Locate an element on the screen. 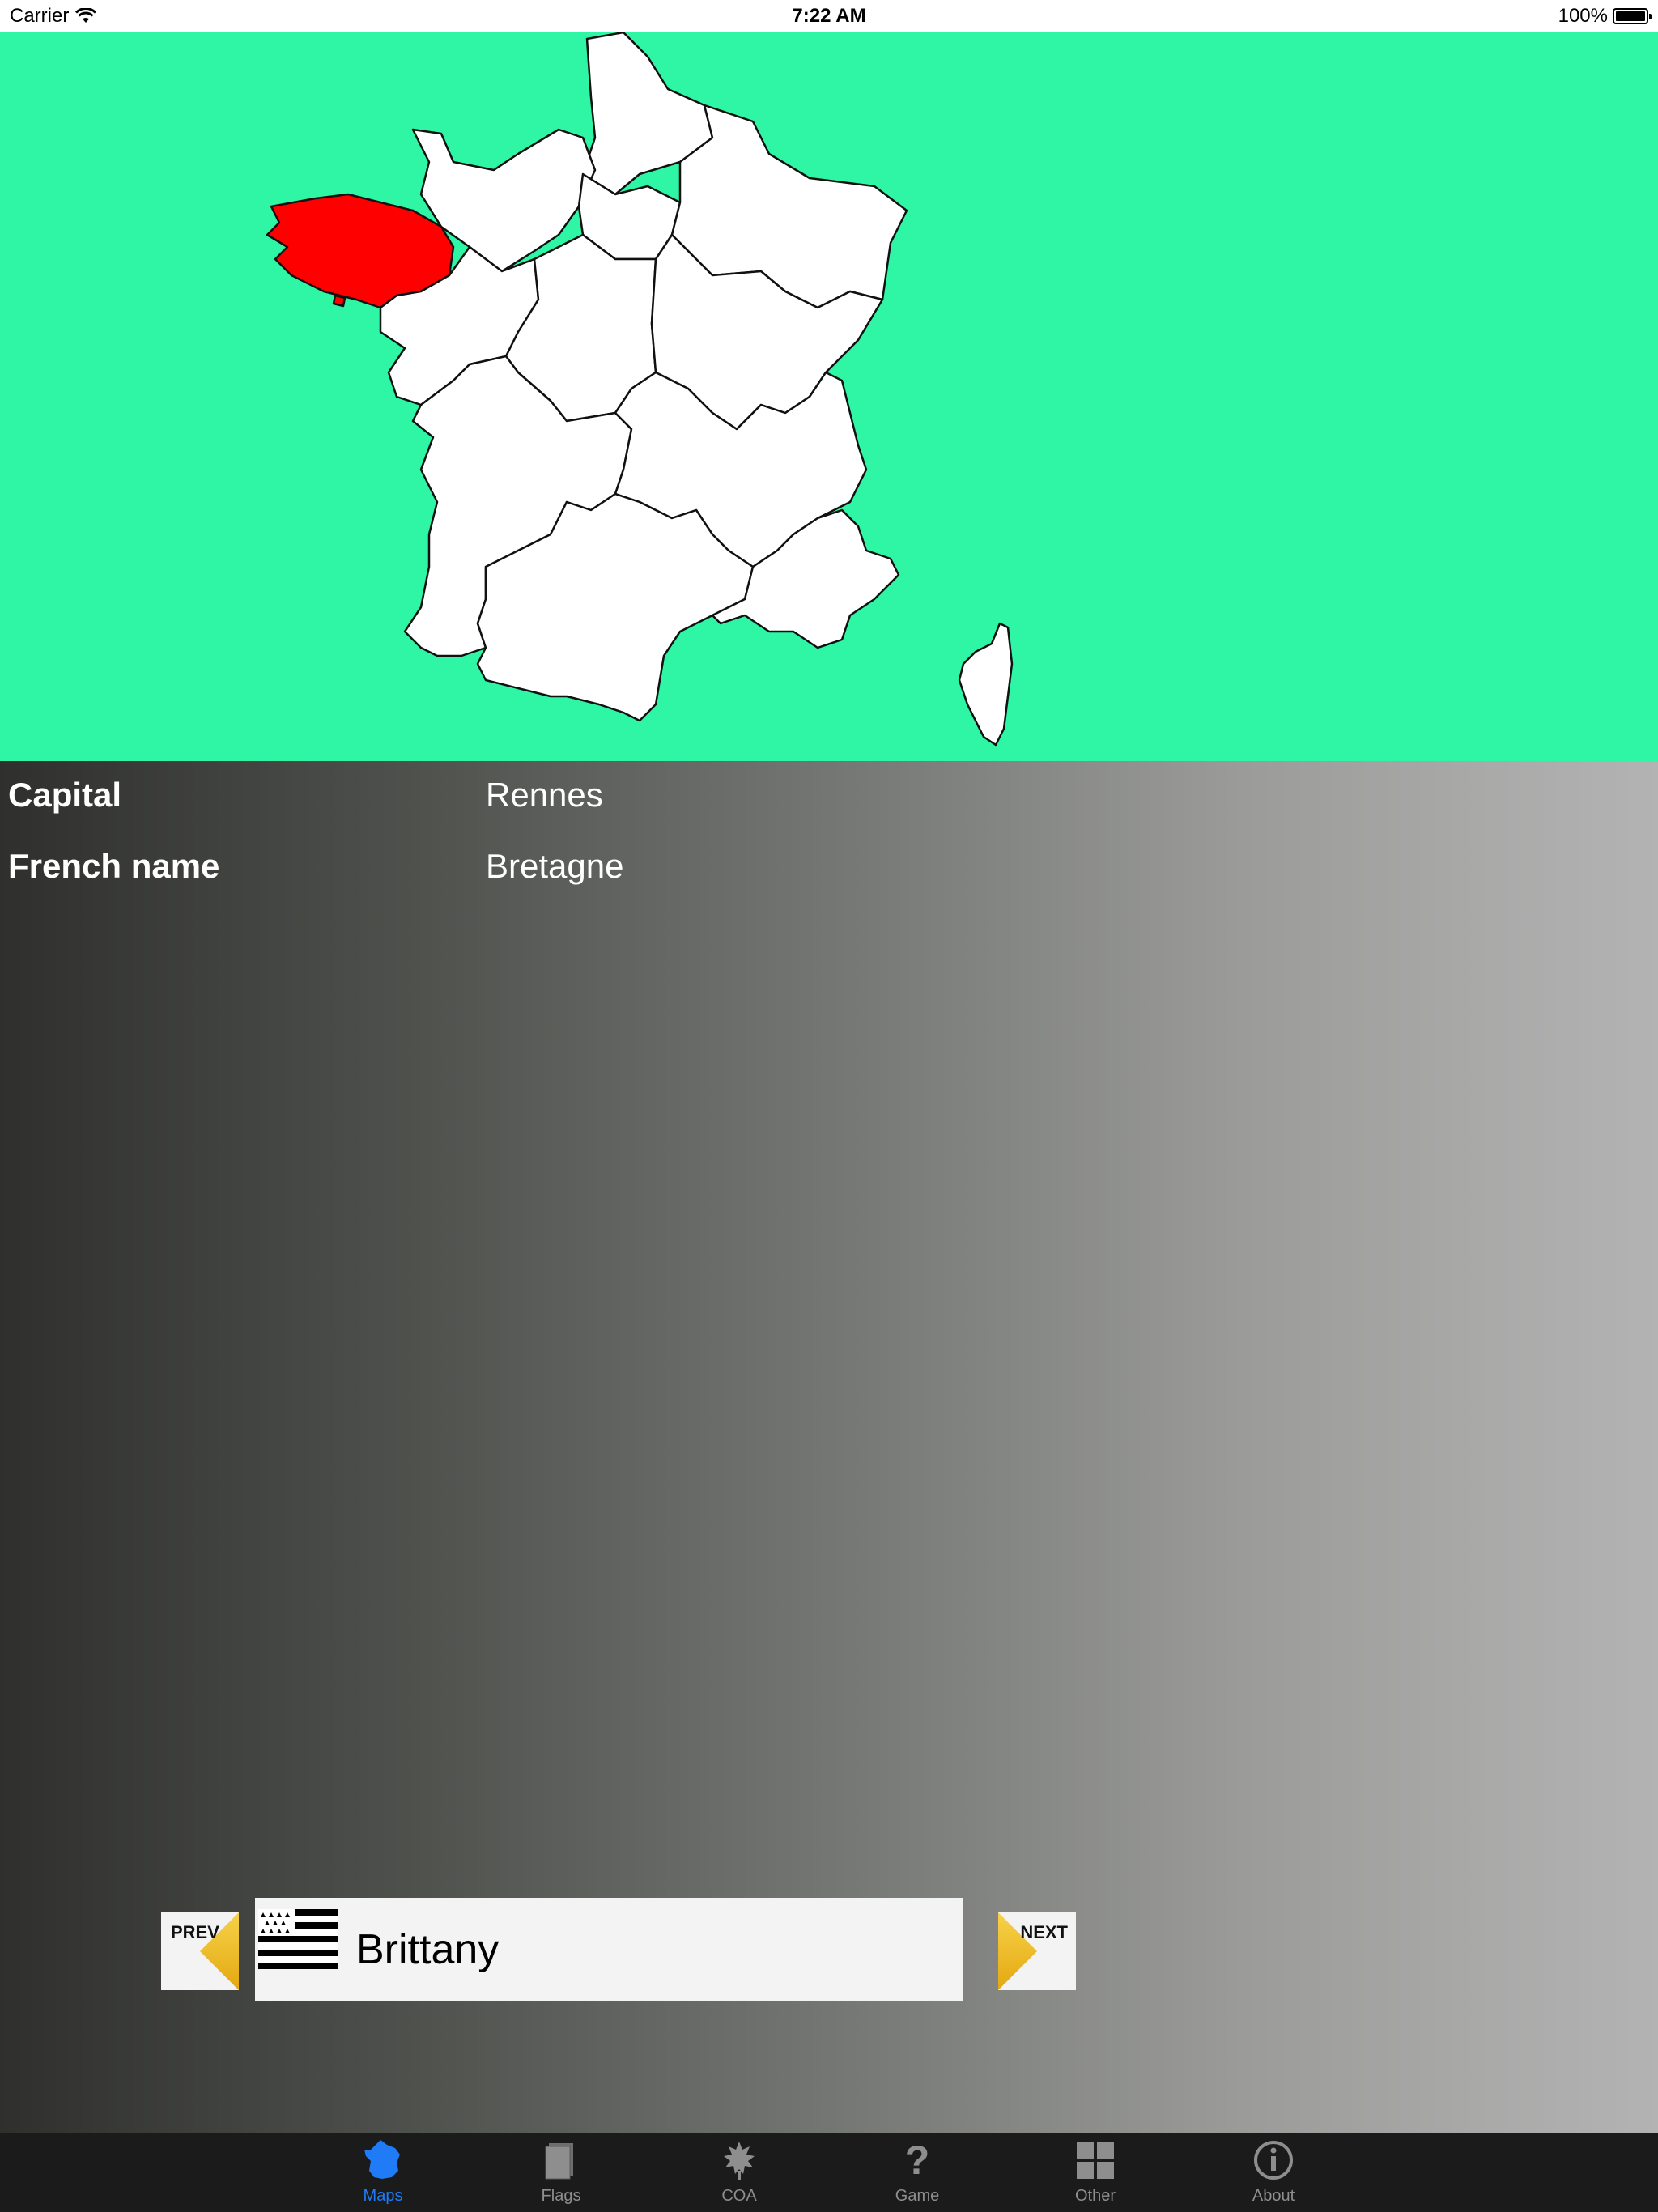 This screenshot has height=2212, width=1658. brittany-flag-icon is located at coordinates (298, 1939).